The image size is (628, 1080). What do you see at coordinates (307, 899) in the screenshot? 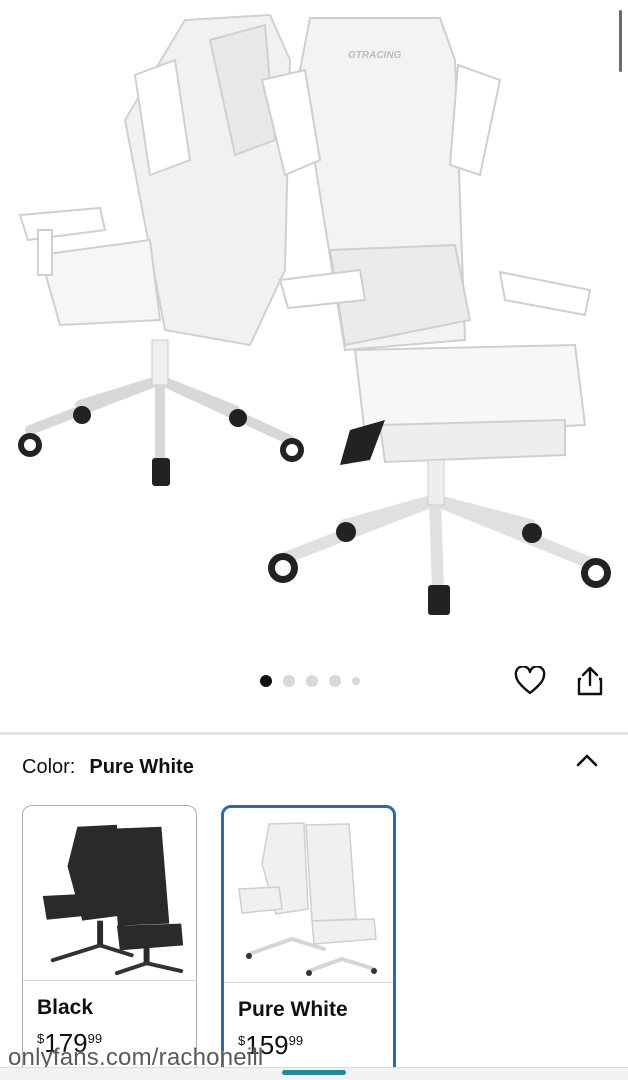
I see `white-chair-thumbnail` at bounding box center [307, 899].